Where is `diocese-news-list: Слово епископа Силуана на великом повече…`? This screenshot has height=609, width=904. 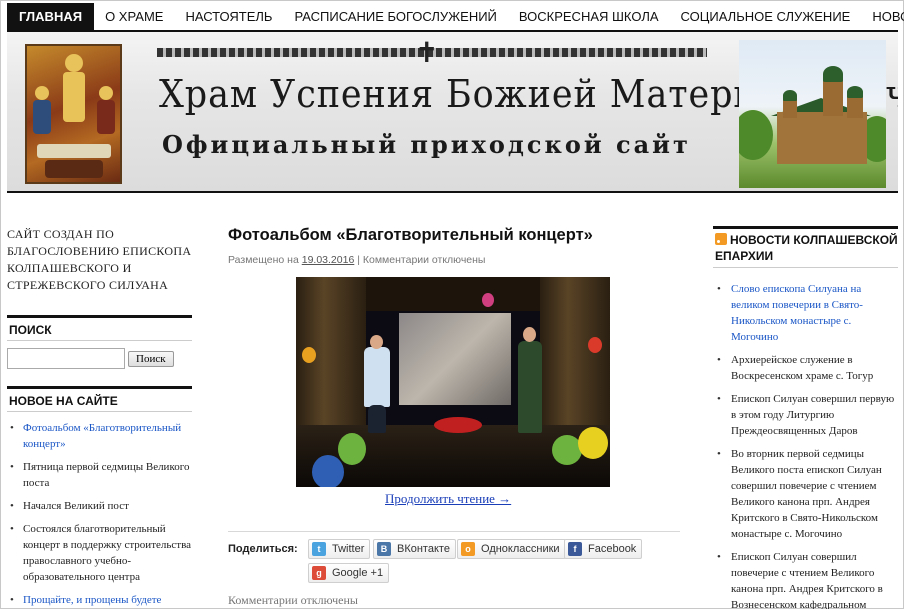
diocese-news-list: Слово епископа Силуана на великом повече… is located at coordinates (805, 445).